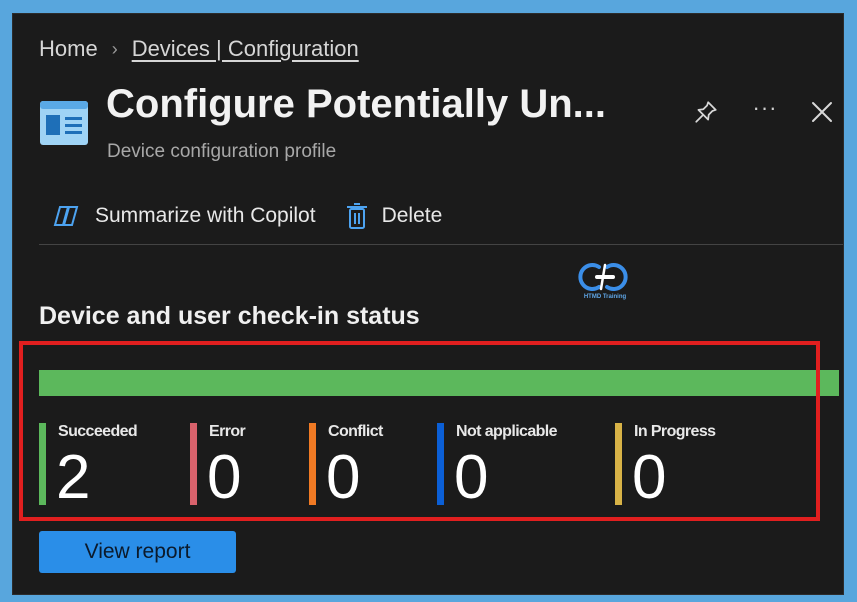 Image resolution: width=857 pixels, height=602 pixels. What do you see at coordinates (356, 216) in the screenshot?
I see `trash-icon` at bounding box center [356, 216].